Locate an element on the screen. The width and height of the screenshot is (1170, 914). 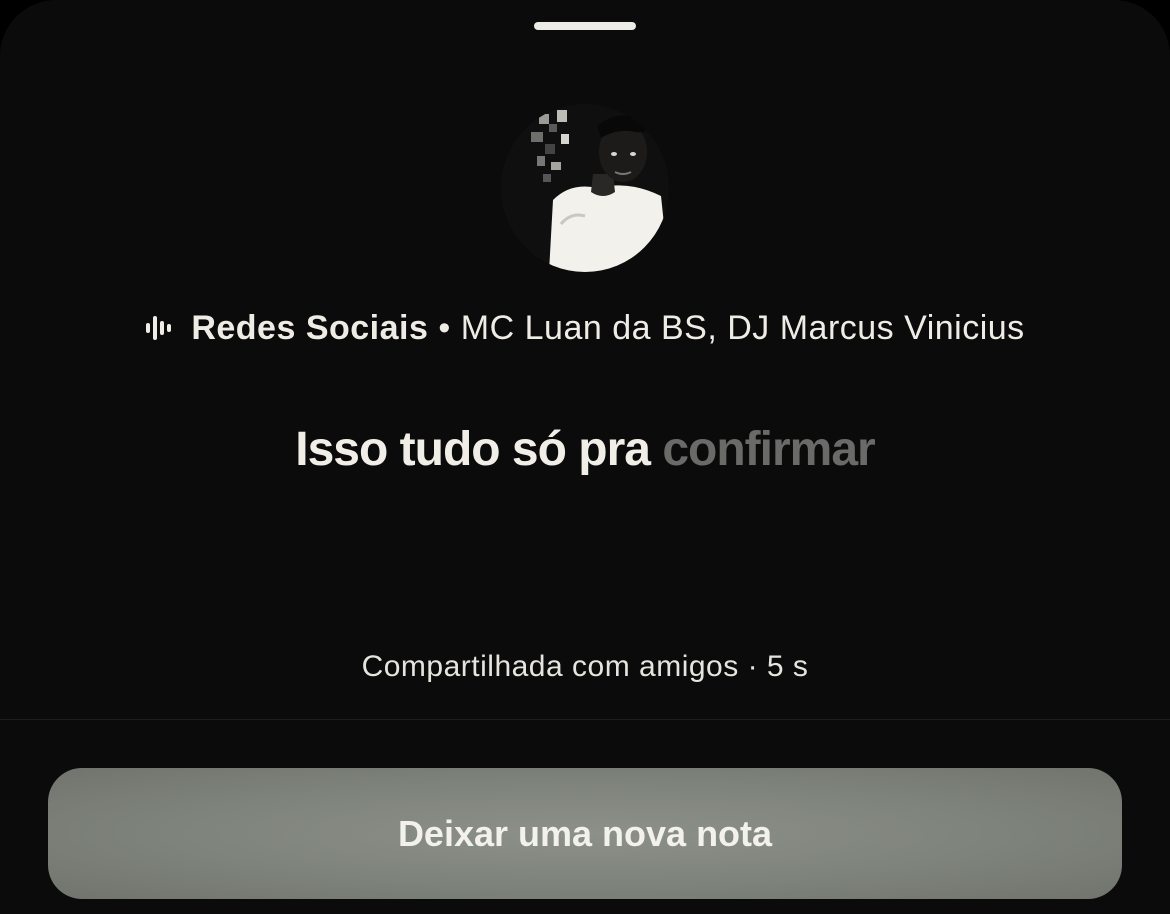
share-meta: Compartilhada com amigos · 5 s is located at coordinates (585, 666).